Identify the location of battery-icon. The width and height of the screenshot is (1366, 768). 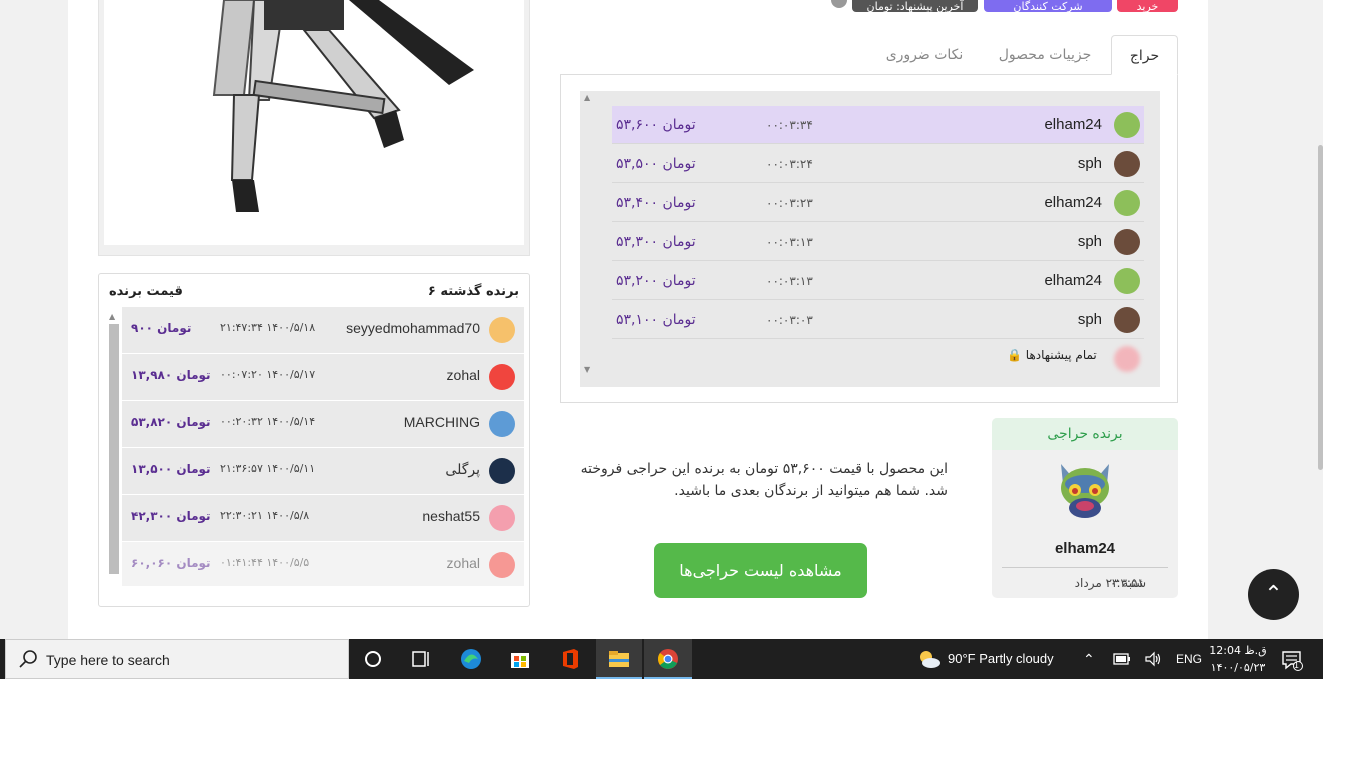
(1122, 659).